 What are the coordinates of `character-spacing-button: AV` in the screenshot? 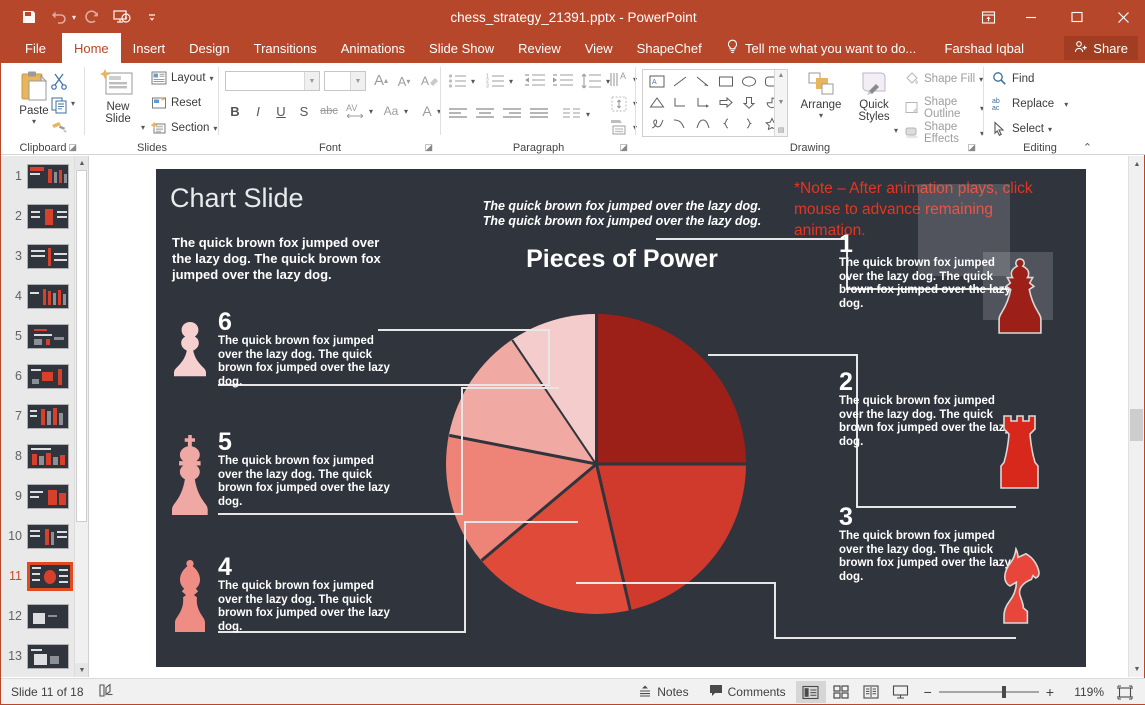 It's located at (355, 111).